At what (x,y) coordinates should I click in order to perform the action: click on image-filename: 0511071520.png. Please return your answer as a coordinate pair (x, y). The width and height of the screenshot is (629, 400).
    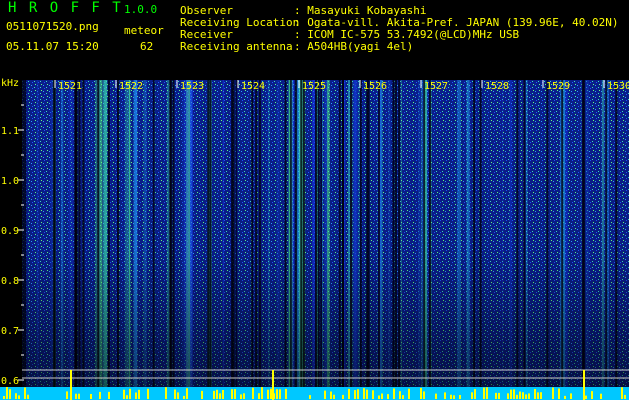
    Looking at the image, I should click on (52, 26).